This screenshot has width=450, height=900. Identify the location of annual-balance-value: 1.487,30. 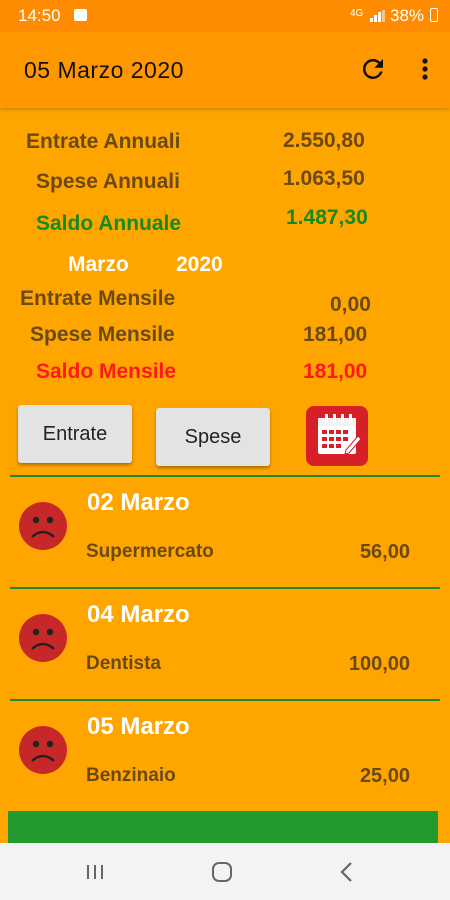
(327, 217).